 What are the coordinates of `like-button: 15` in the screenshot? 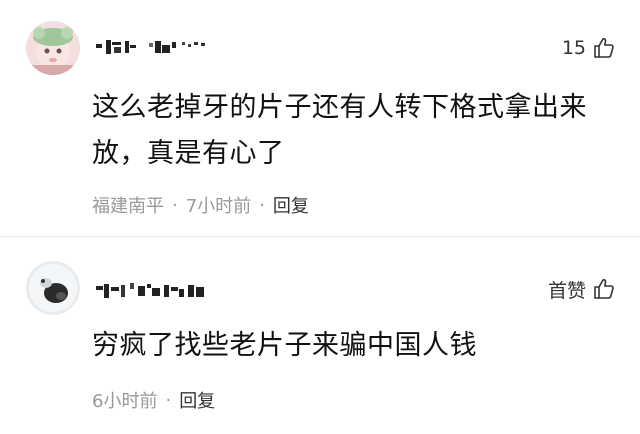 It's located at (589, 48).